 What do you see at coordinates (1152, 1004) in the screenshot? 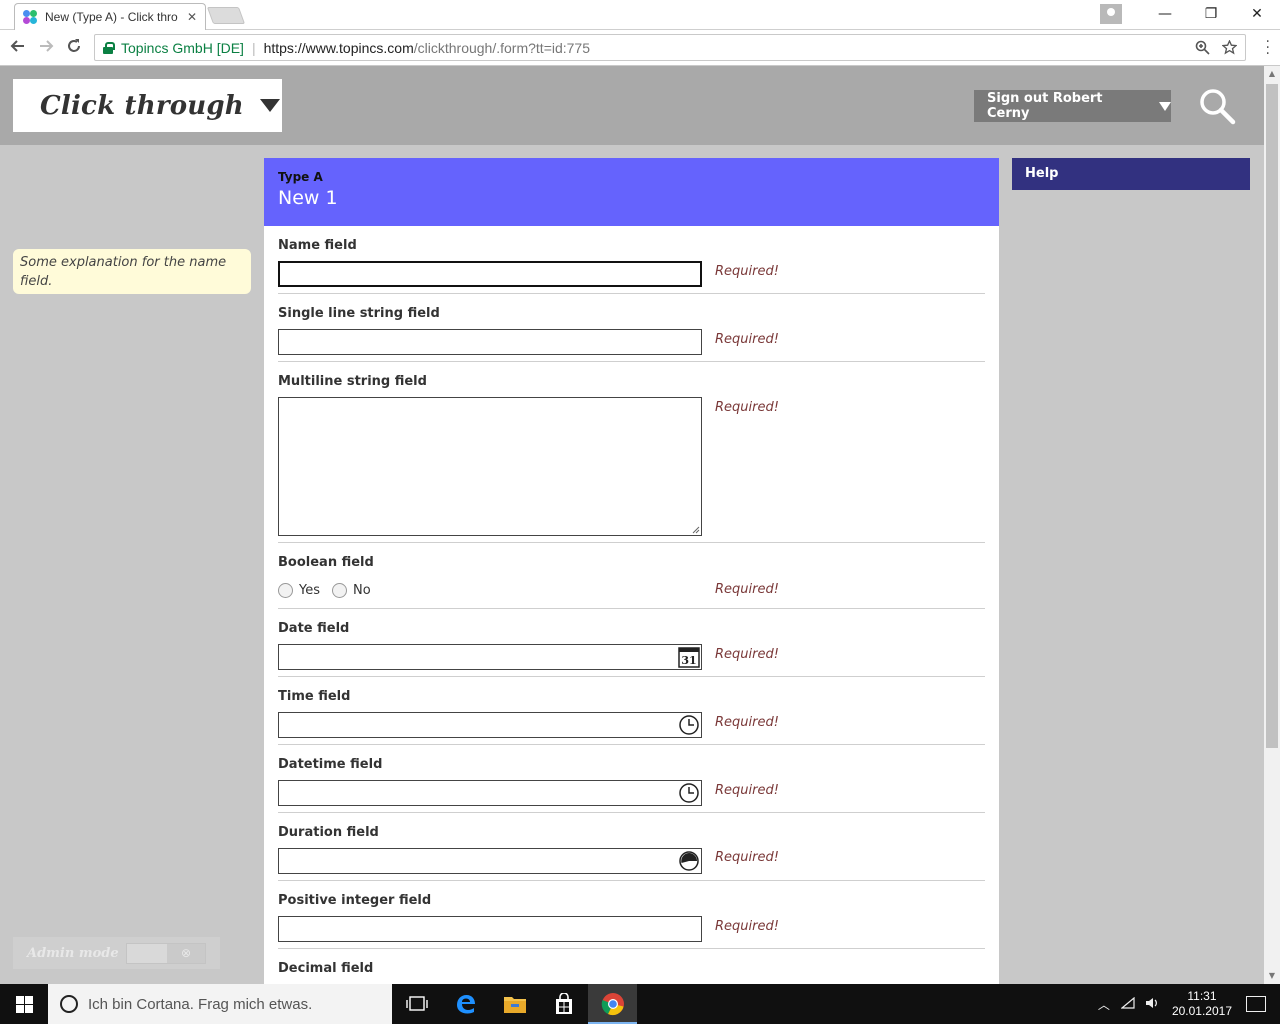
I see `volume-icon` at bounding box center [1152, 1004].